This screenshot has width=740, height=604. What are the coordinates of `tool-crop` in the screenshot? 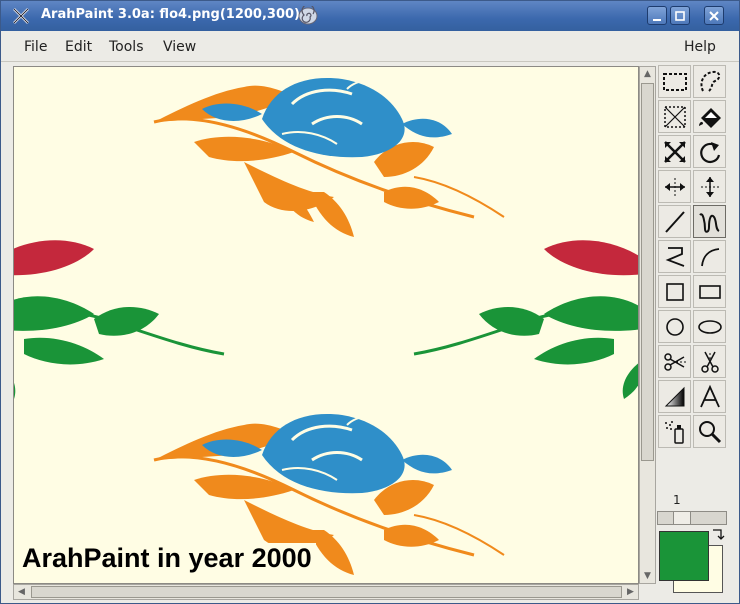 It's located at (674, 116).